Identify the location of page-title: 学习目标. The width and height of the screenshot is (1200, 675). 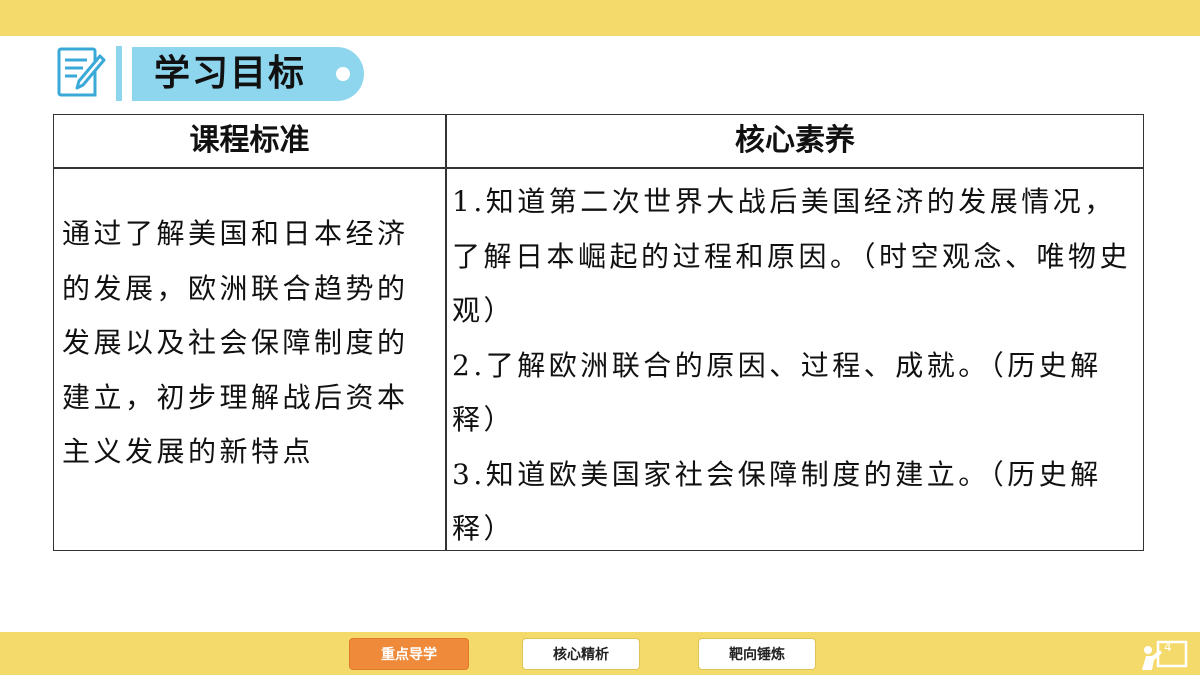
(230, 73).